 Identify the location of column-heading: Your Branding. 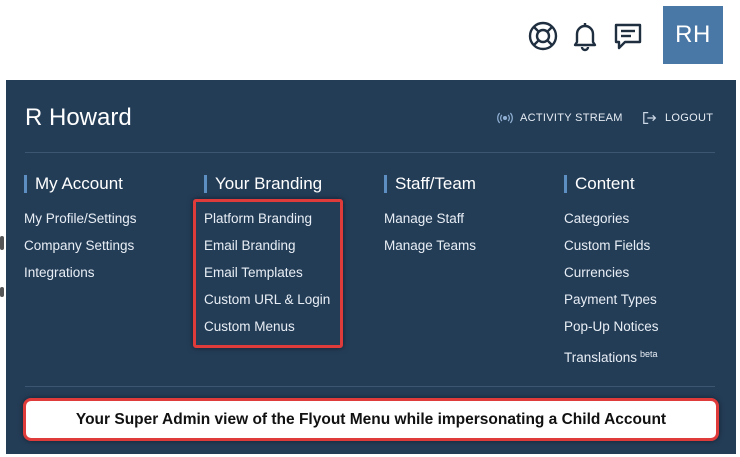
(289, 184).